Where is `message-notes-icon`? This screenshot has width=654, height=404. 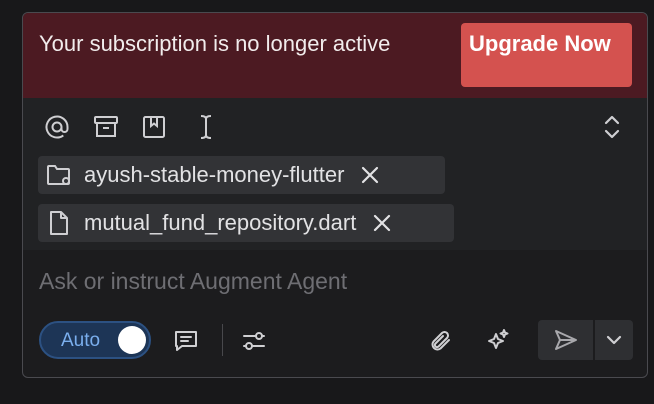
message-notes-icon is located at coordinates (186, 341).